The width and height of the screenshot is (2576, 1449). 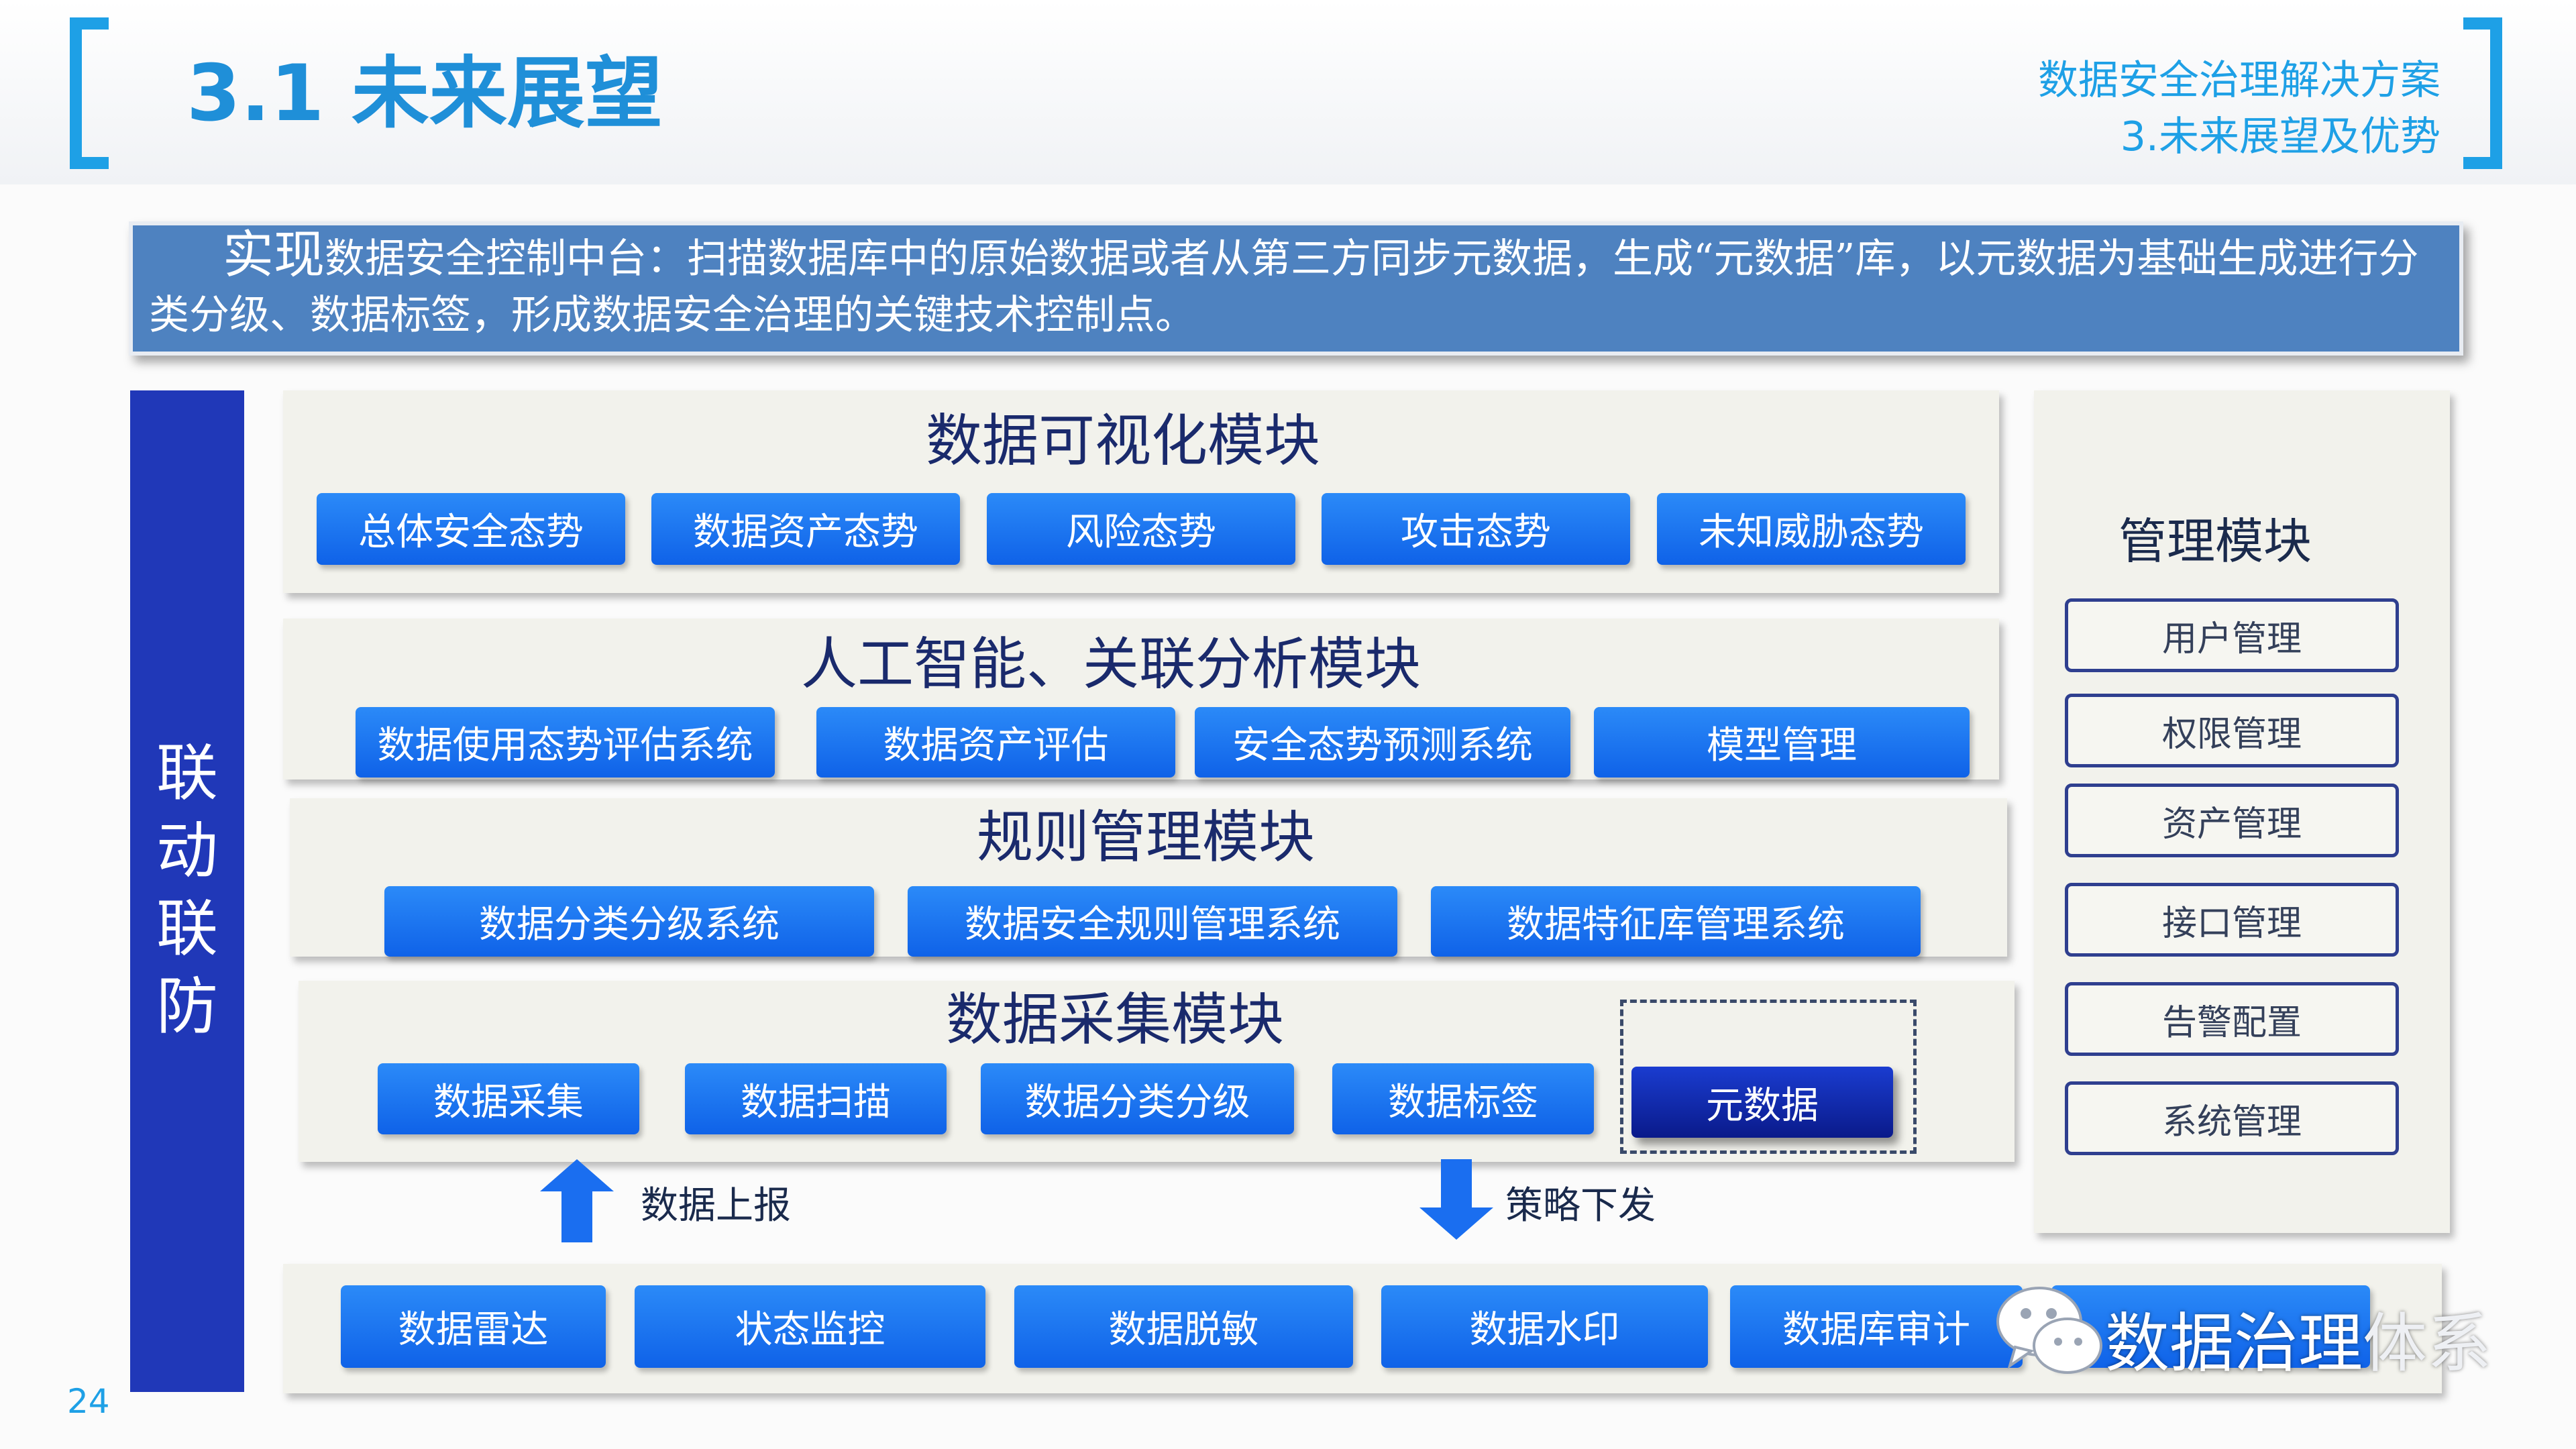 What do you see at coordinates (1580, 1206) in the screenshot?
I see `policy-arrow-label: 策略下发` at bounding box center [1580, 1206].